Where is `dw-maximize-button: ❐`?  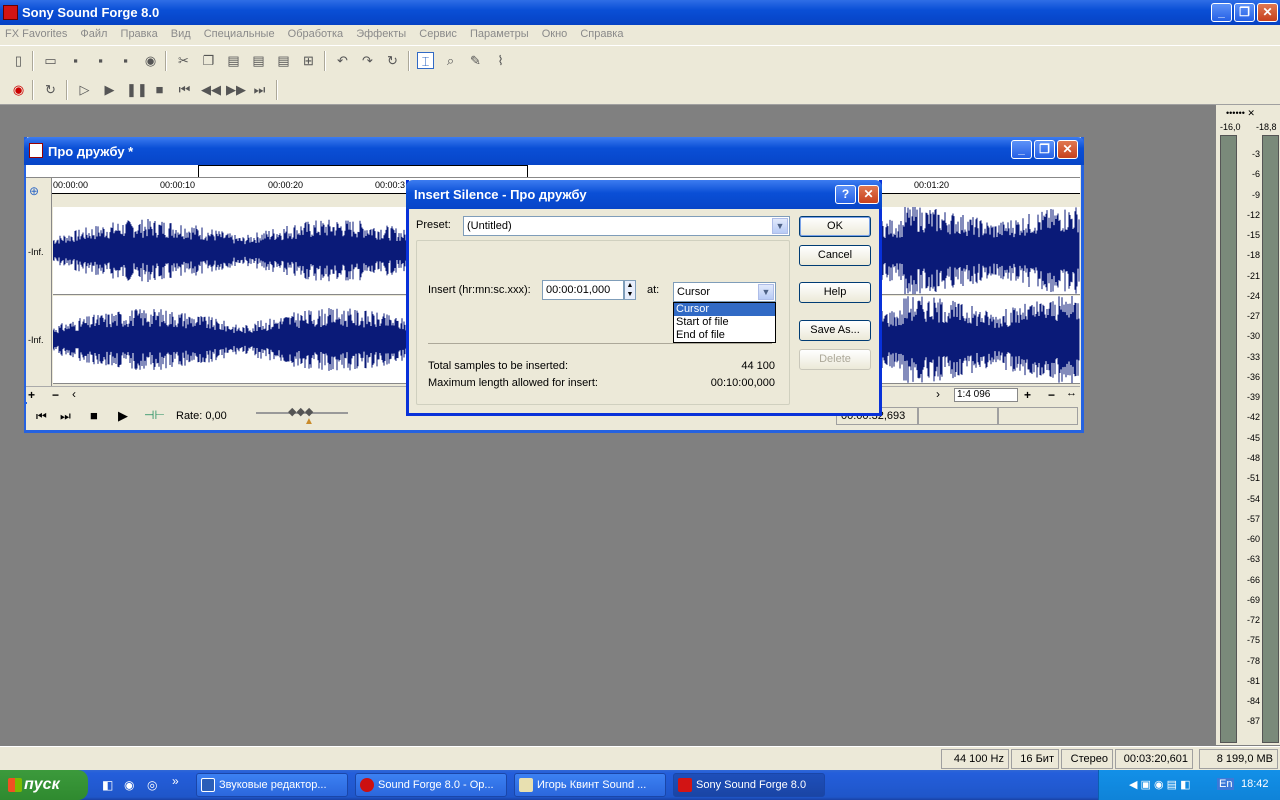 dw-maximize-button: ❐ is located at coordinates (1044, 149).